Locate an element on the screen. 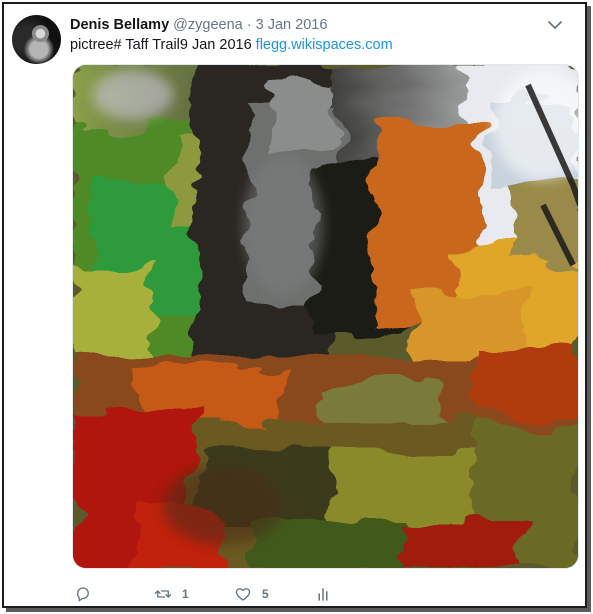  retweet-count: 1 is located at coordinates (185, 594).